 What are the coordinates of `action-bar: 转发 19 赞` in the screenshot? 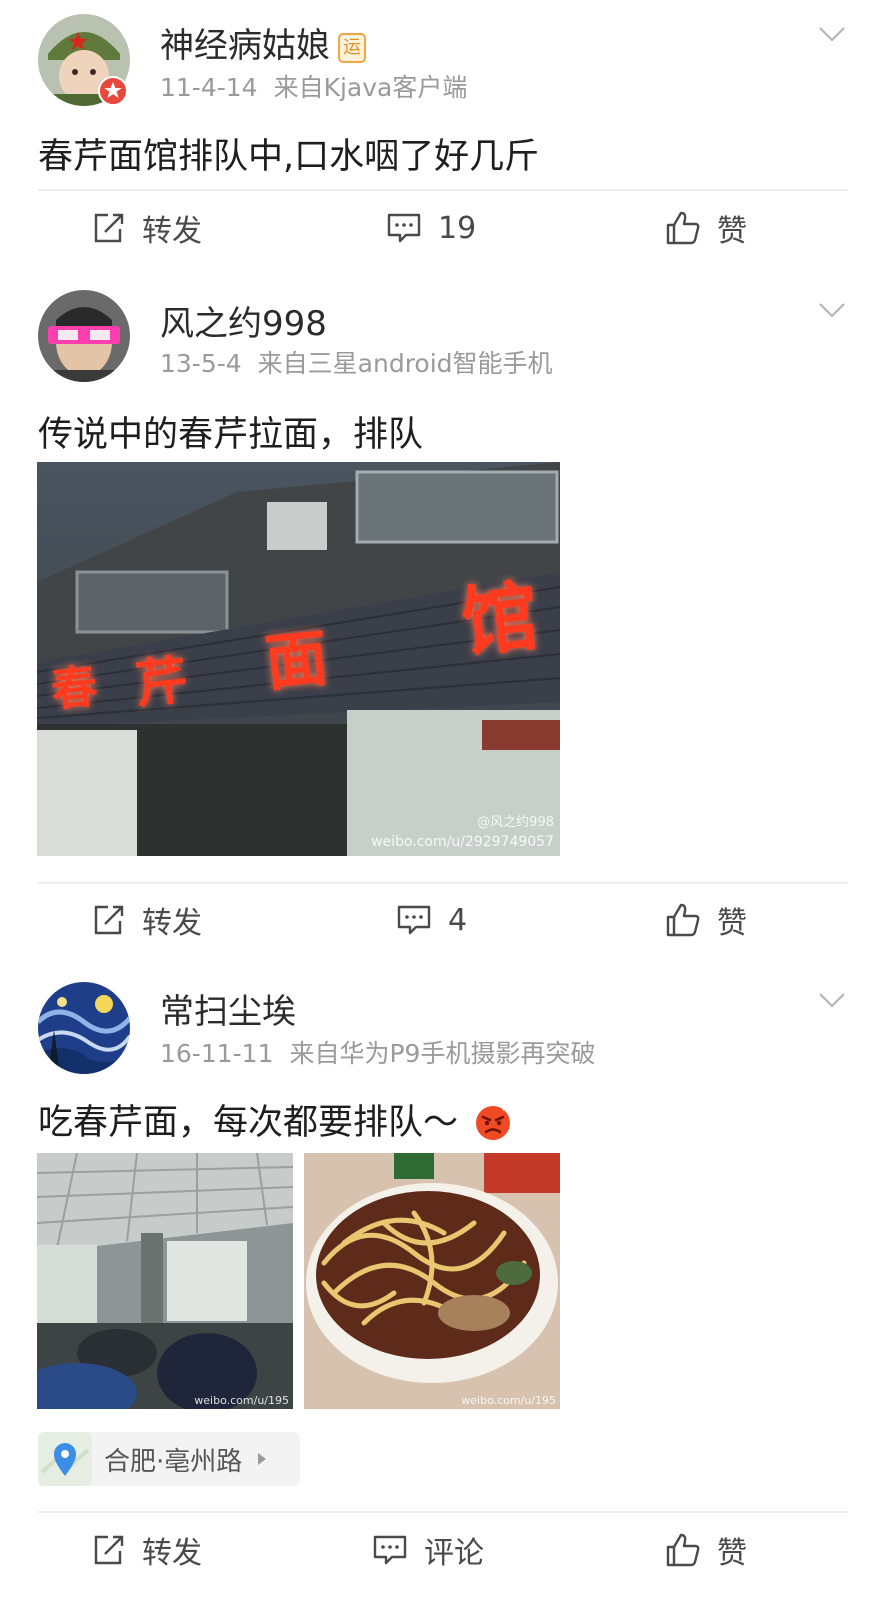 It's located at (440, 228).